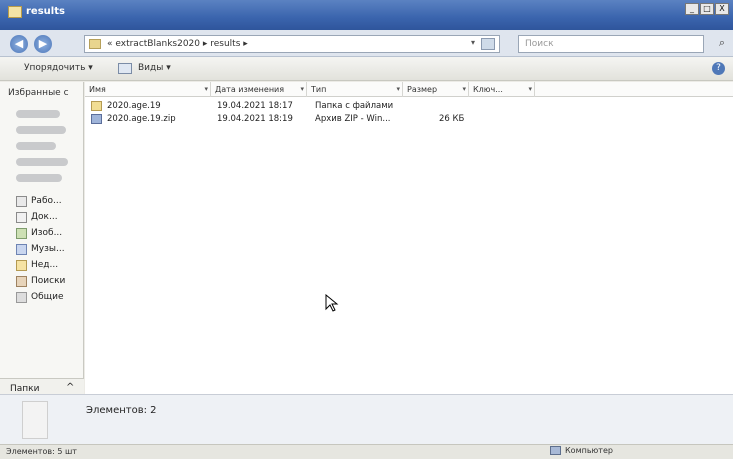 This screenshot has width=733, height=459. I want to click on status-location: Компьютер, so click(581, 450).